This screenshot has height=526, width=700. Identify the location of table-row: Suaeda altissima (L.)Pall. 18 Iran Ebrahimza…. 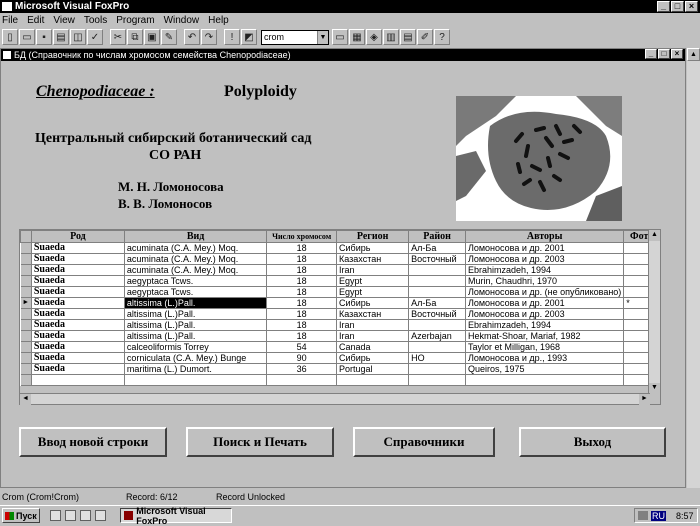
(340, 325).